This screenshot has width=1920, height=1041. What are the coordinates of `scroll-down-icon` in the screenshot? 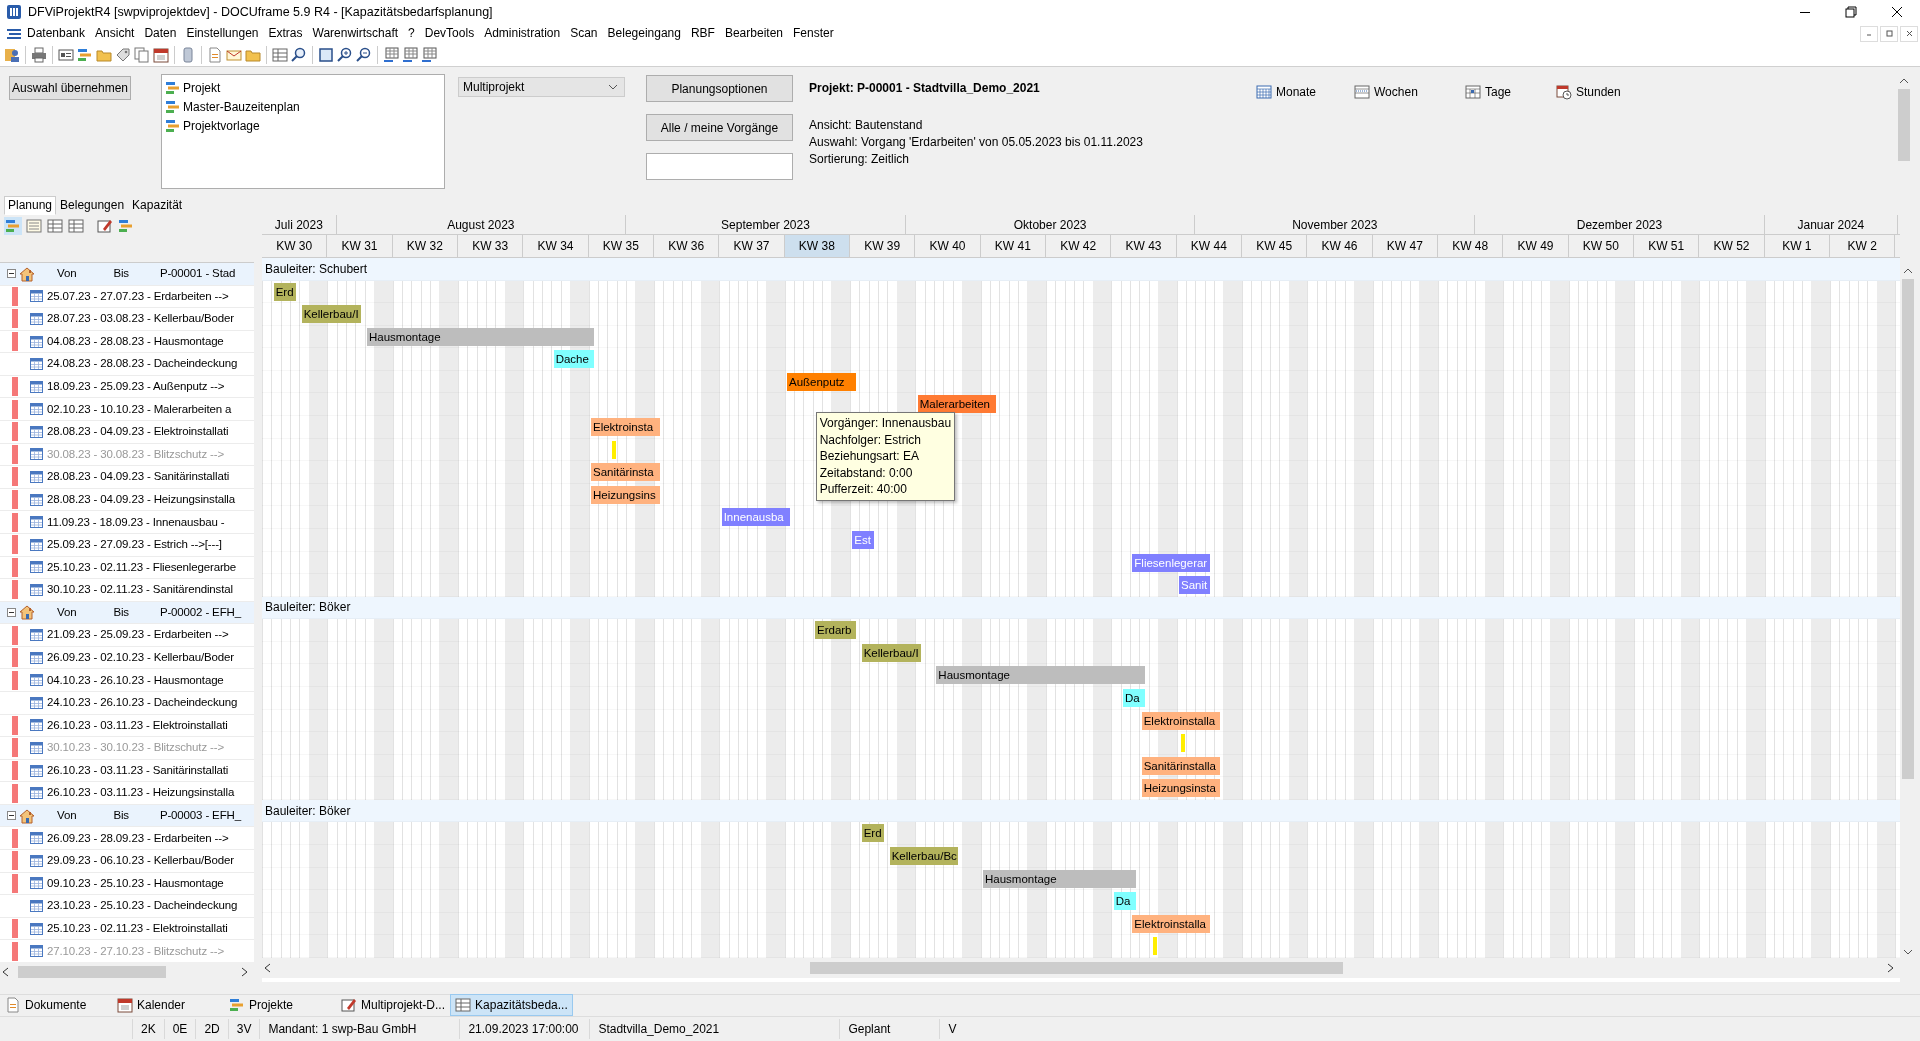 It's located at (1908, 952).